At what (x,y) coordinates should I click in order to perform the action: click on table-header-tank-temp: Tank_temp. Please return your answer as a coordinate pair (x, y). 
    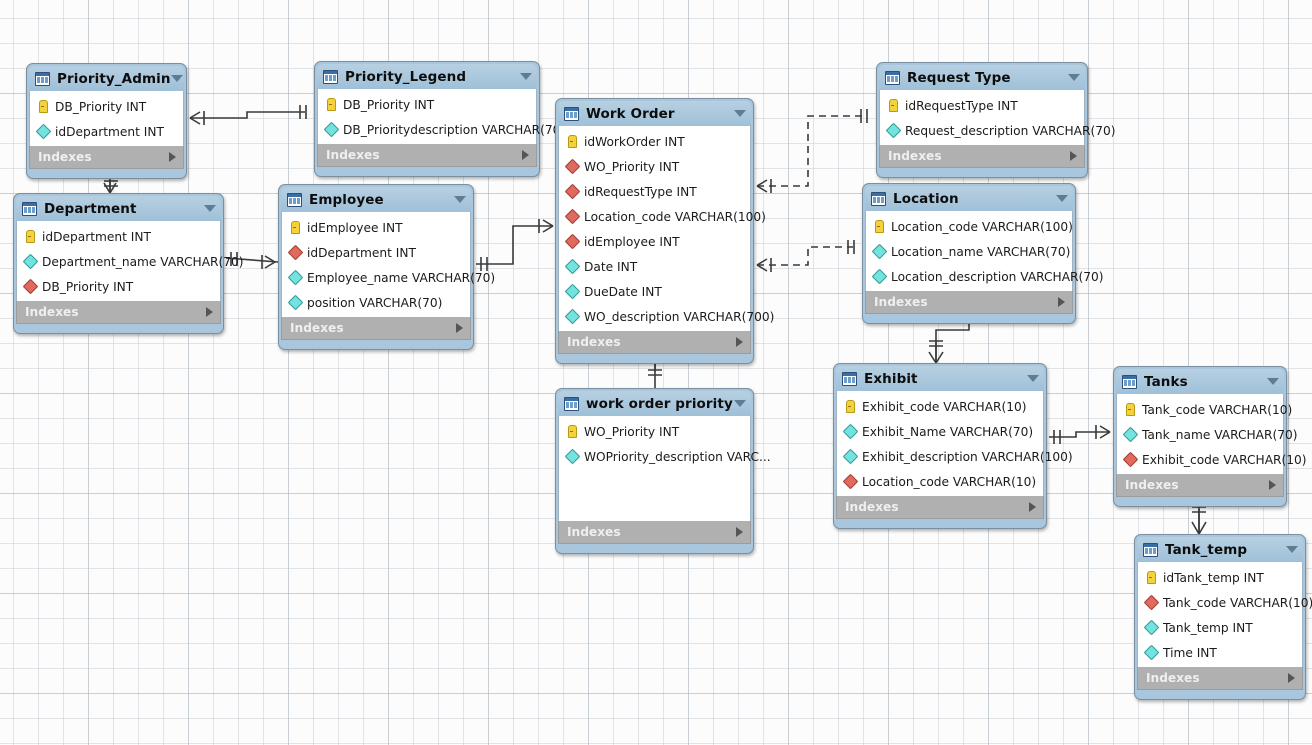
    Looking at the image, I should click on (1220, 549).